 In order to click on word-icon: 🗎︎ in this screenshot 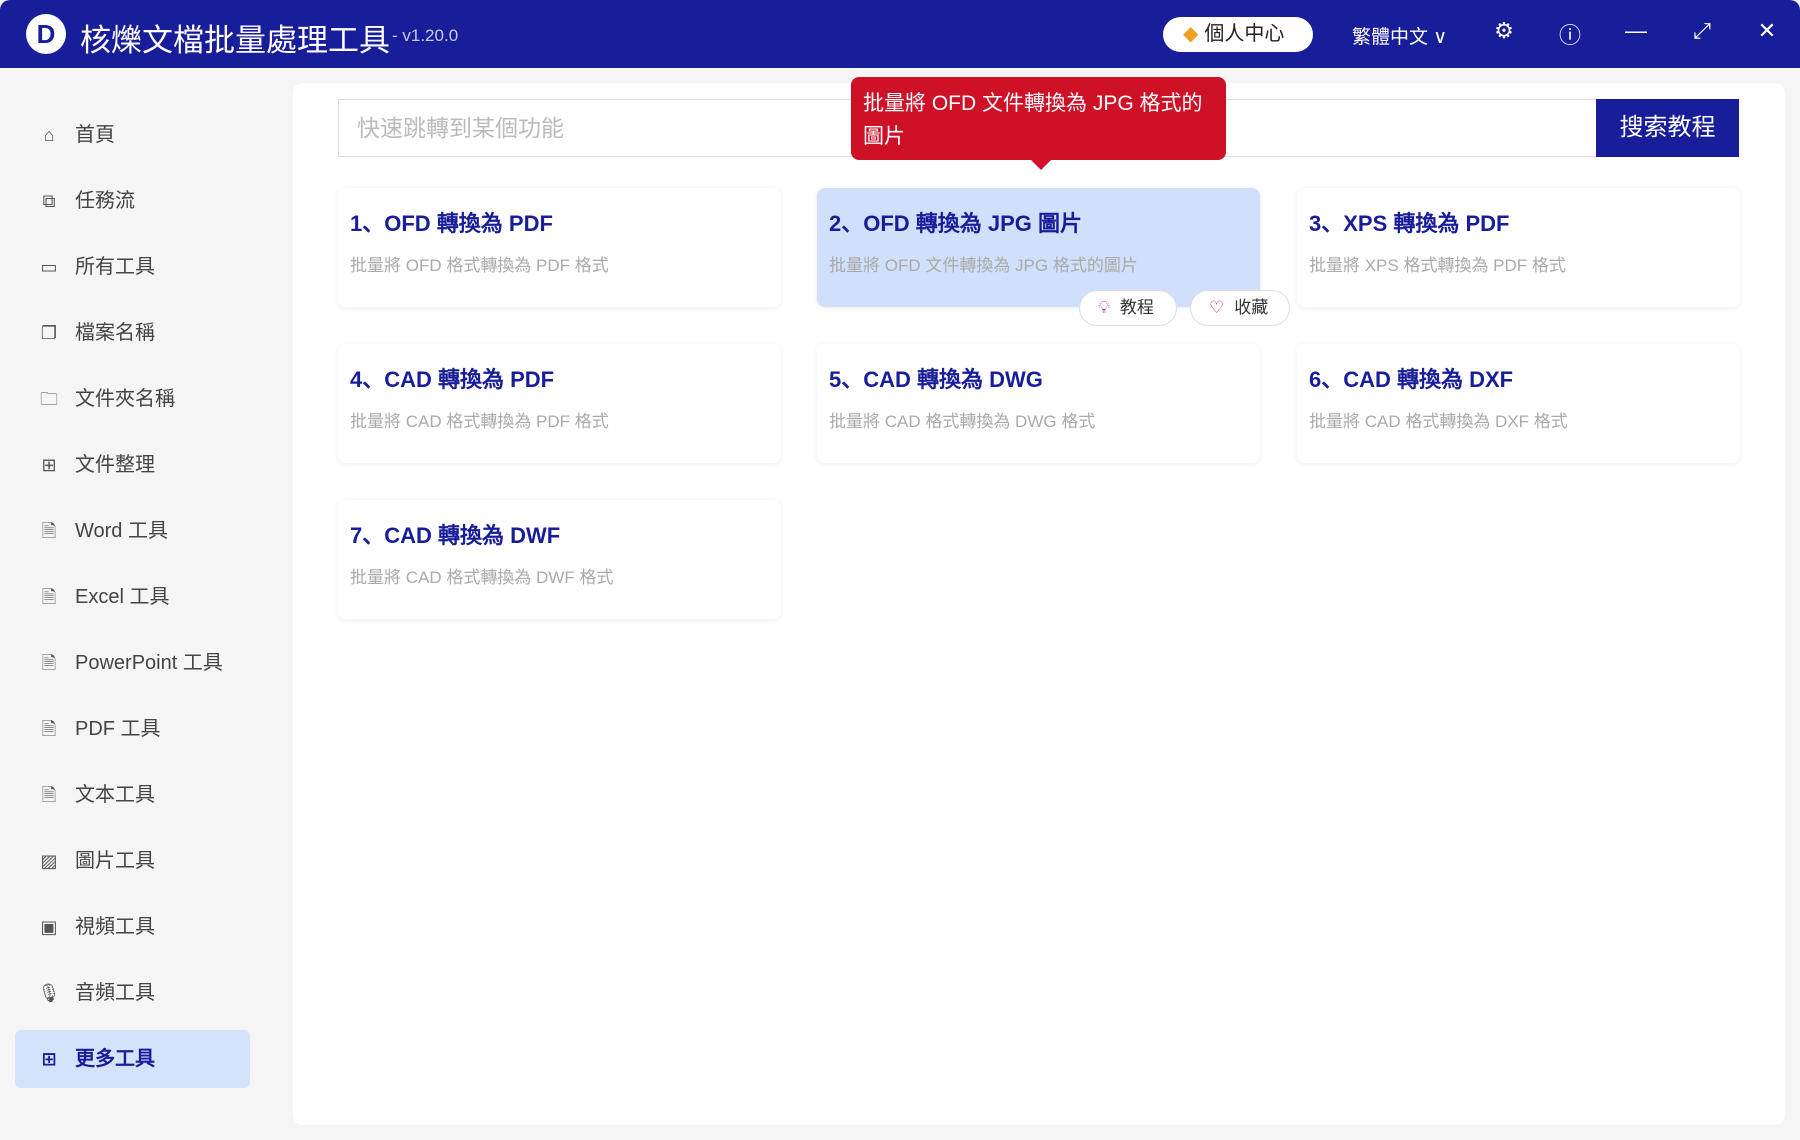, I will do `click(49, 531)`.